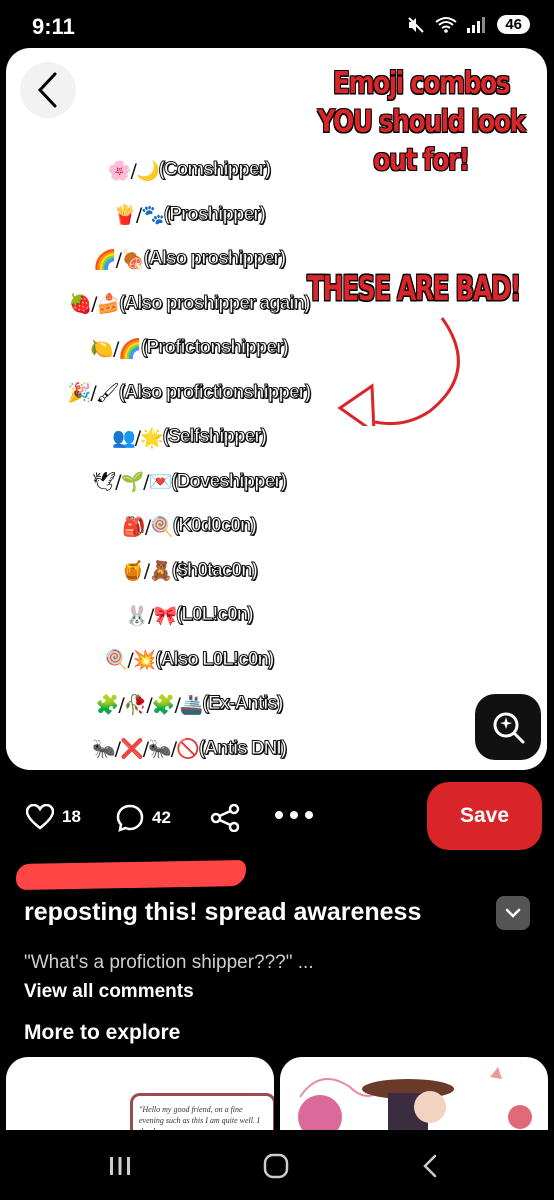  I want to click on combo-row: 👥/🌟 (Selfshipper), so click(189, 437).